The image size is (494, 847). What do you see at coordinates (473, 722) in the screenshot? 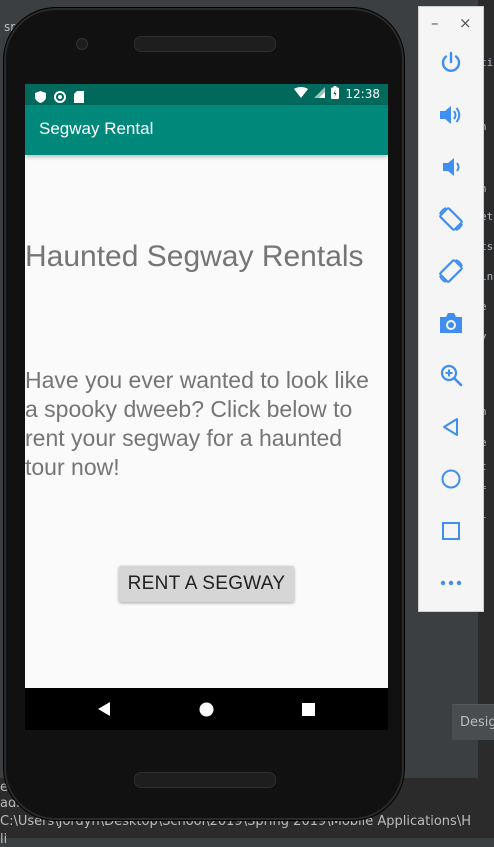
I see `ide-design-tab: Desig` at bounding box center [473, 722].